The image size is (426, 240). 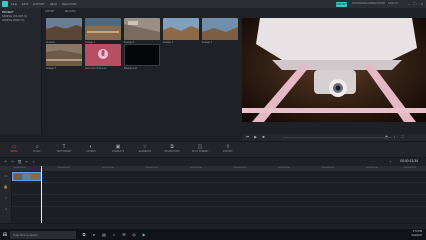 I want to click on library-toolbar: IMPORT RECORD, so click(x=141, y=11).